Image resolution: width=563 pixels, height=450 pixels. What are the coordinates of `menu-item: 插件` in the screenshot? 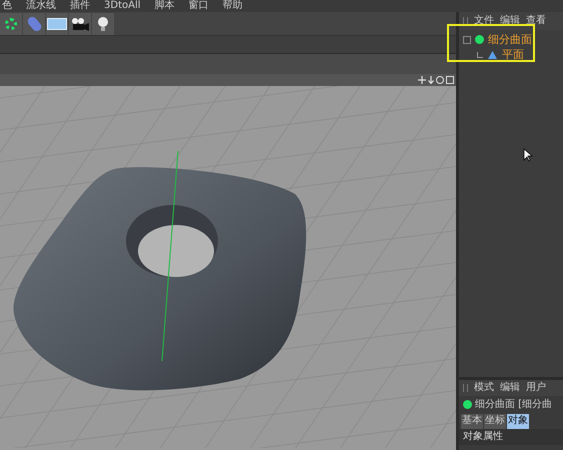 It's located at (80, 6).